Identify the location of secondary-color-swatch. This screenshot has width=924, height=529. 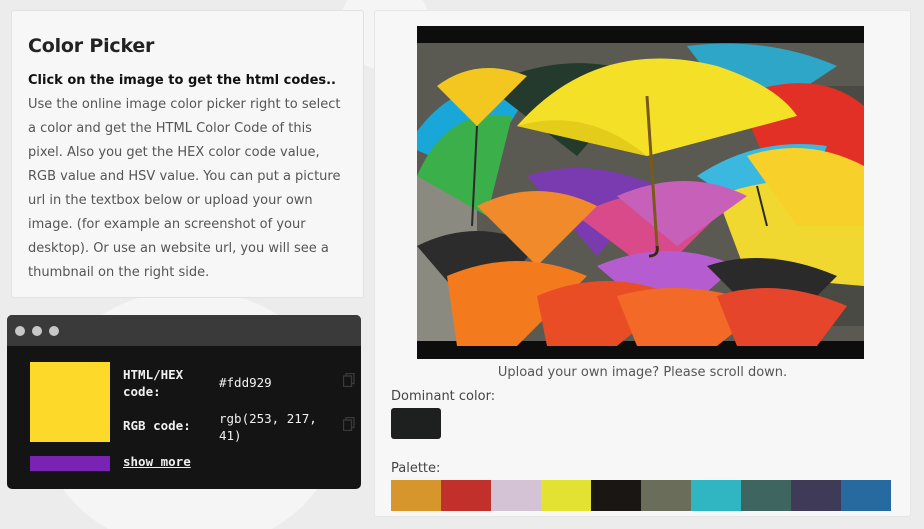
(70, 463).